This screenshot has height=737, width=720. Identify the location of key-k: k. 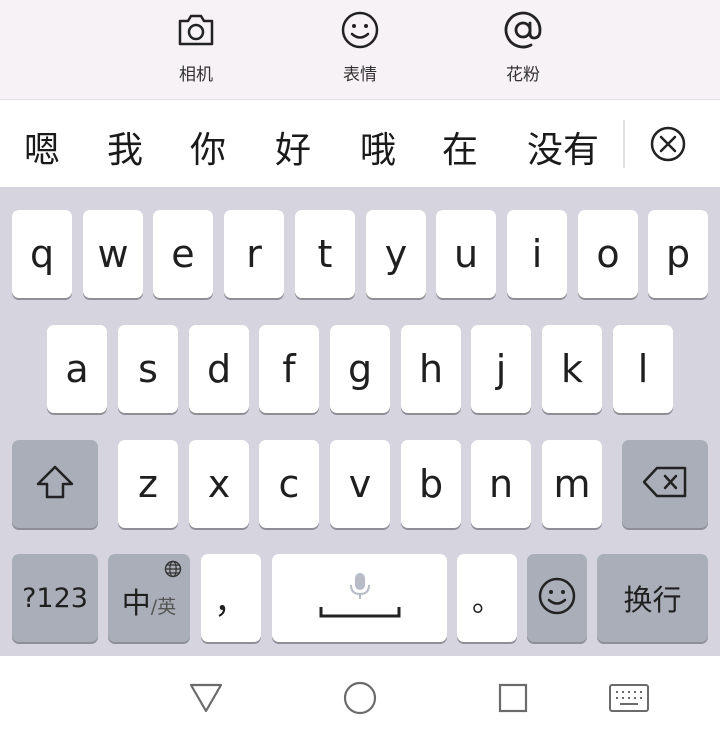
(572, 369).